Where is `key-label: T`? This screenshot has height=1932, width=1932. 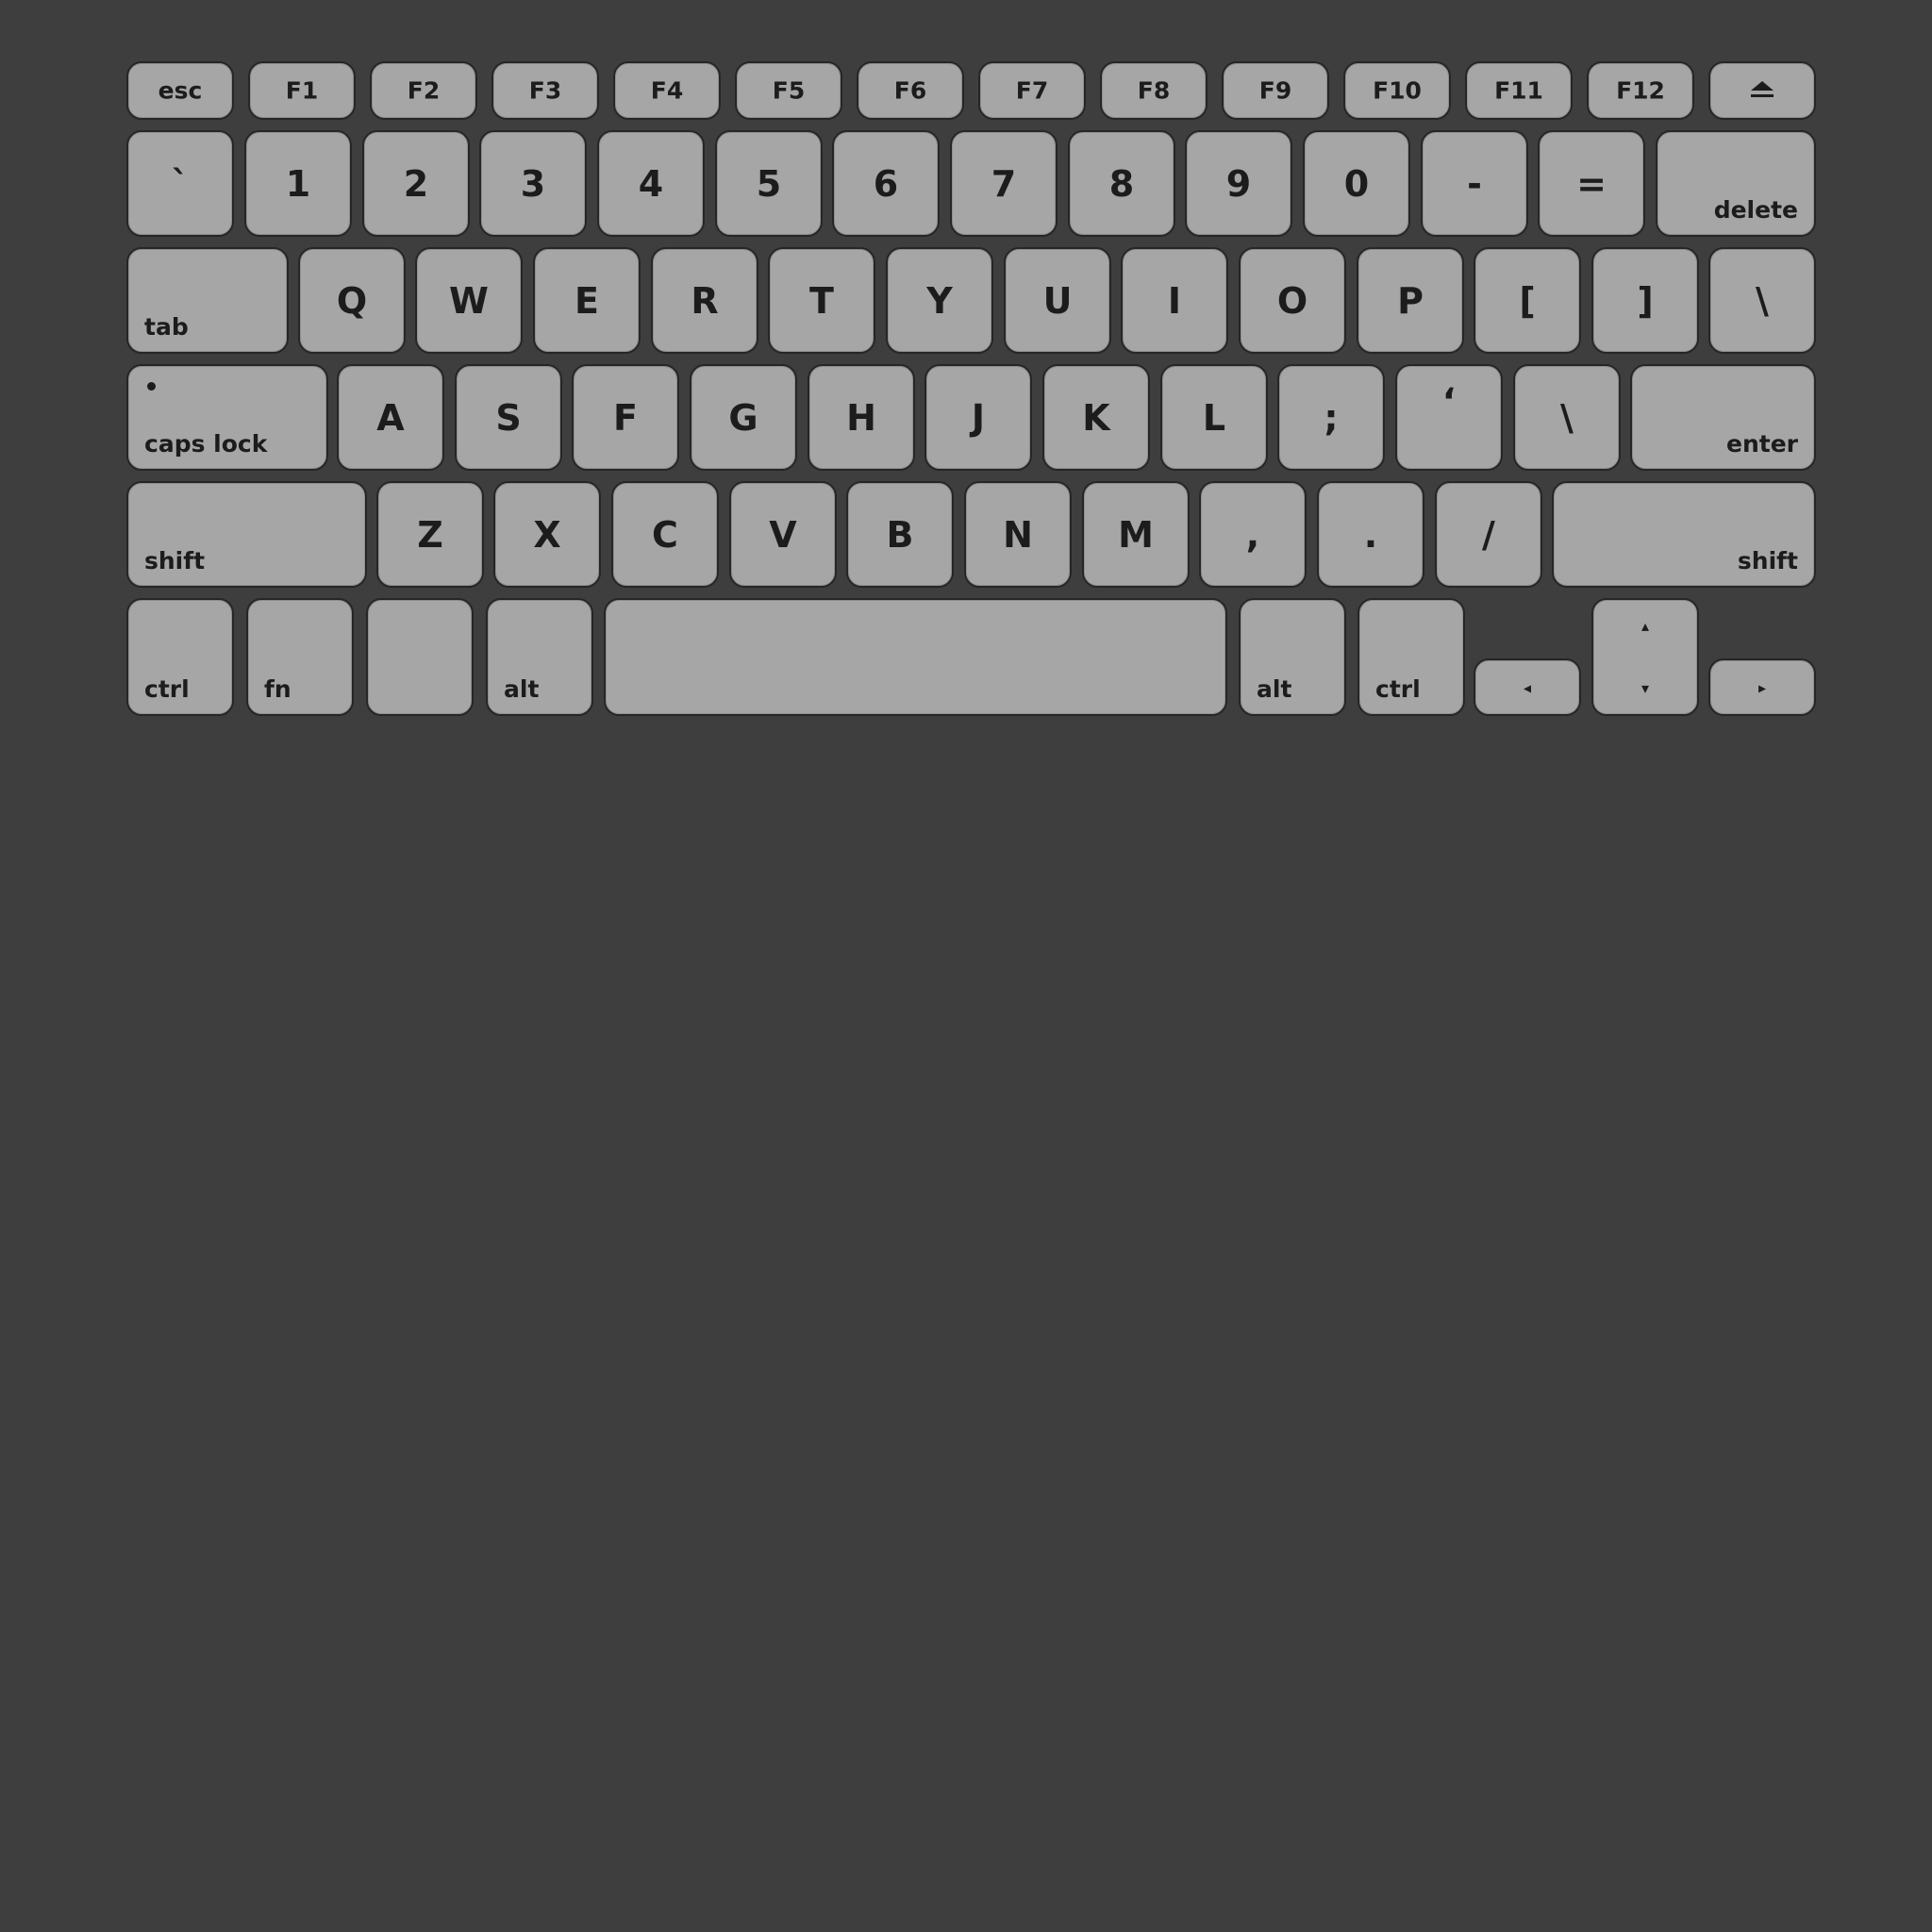
key-label: T is located at coordinates (822, 301).